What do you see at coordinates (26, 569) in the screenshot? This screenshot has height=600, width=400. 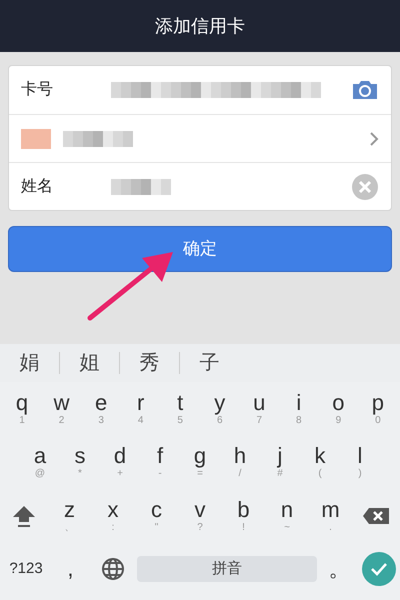 I see `key: ?123` at bounding box center [26, 569].